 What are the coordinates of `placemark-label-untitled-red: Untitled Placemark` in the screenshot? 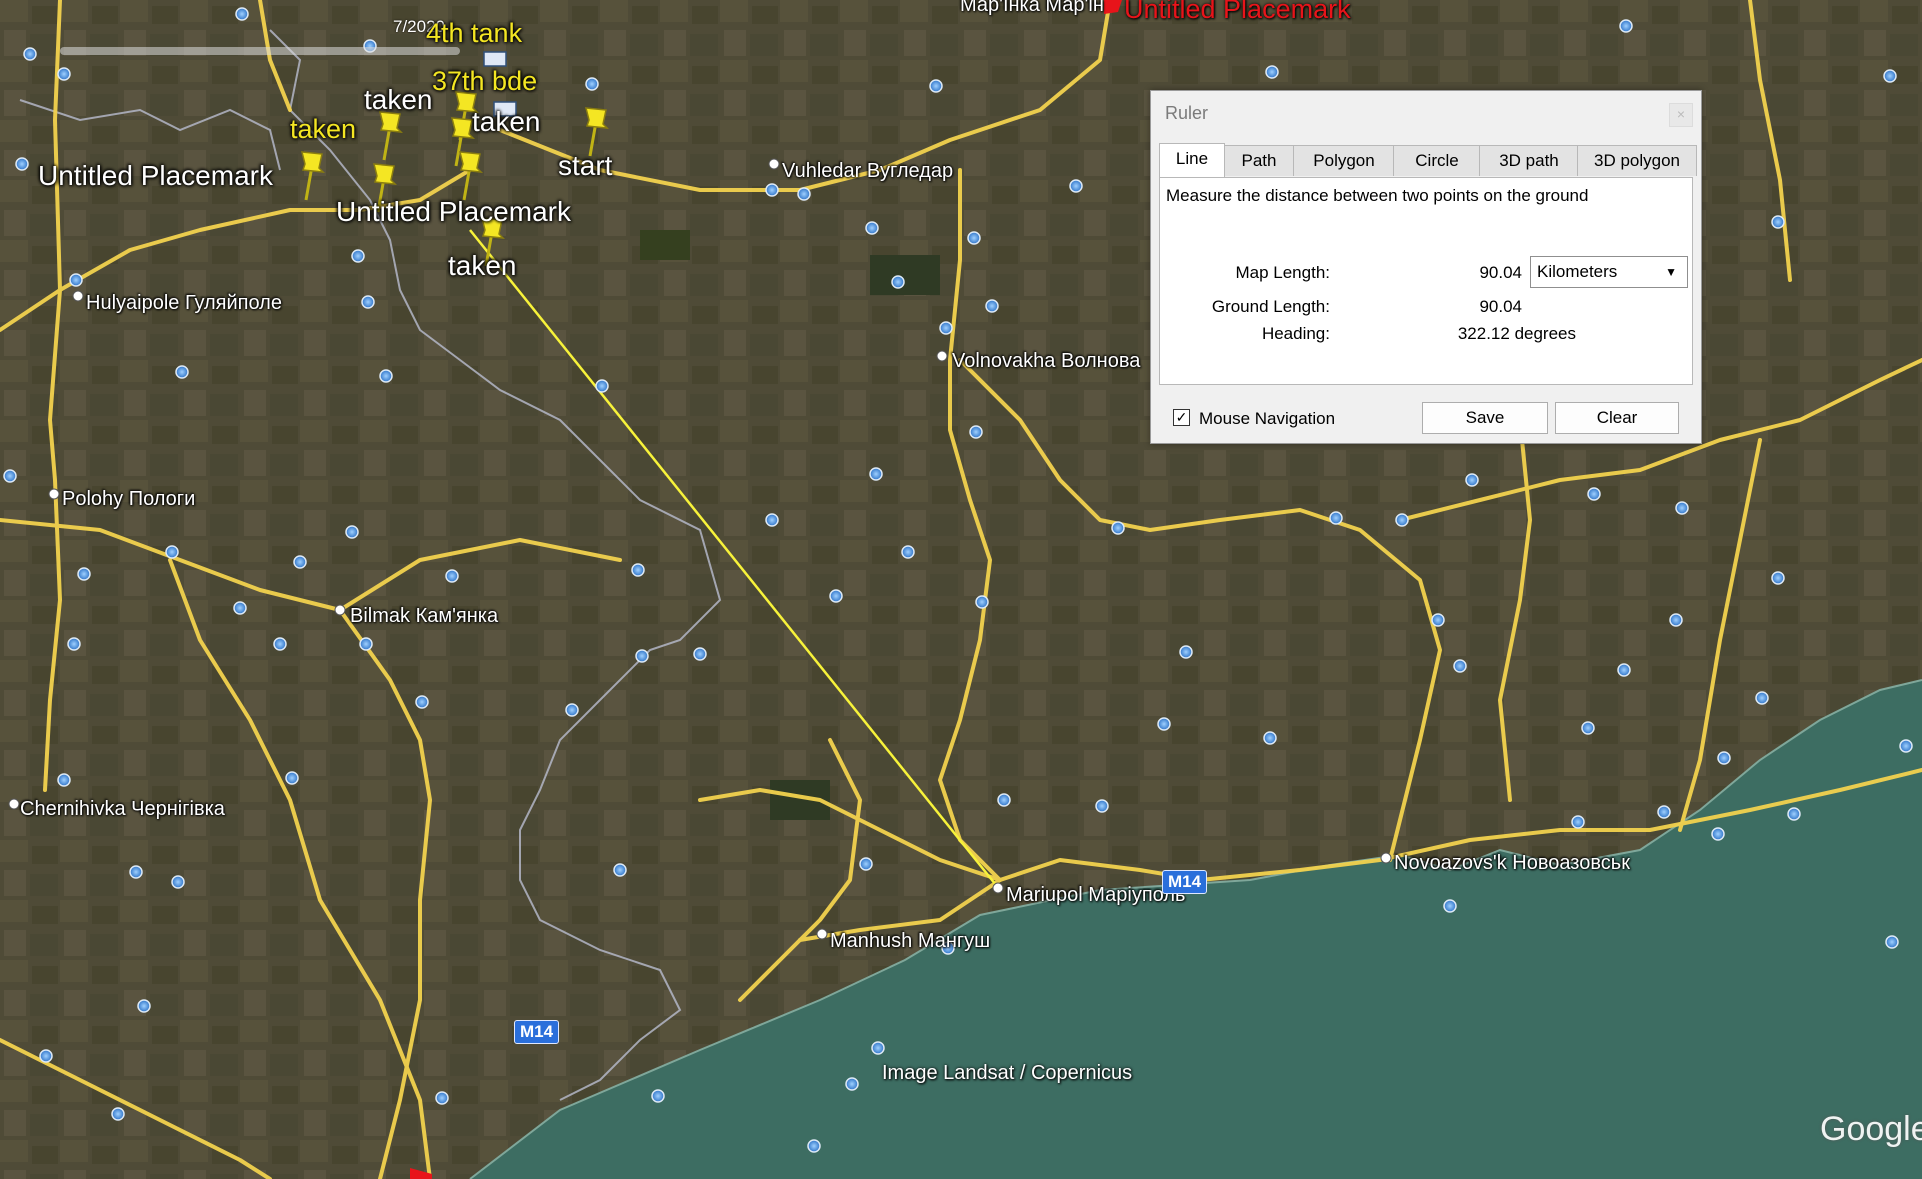 It's located at (1237, 12).